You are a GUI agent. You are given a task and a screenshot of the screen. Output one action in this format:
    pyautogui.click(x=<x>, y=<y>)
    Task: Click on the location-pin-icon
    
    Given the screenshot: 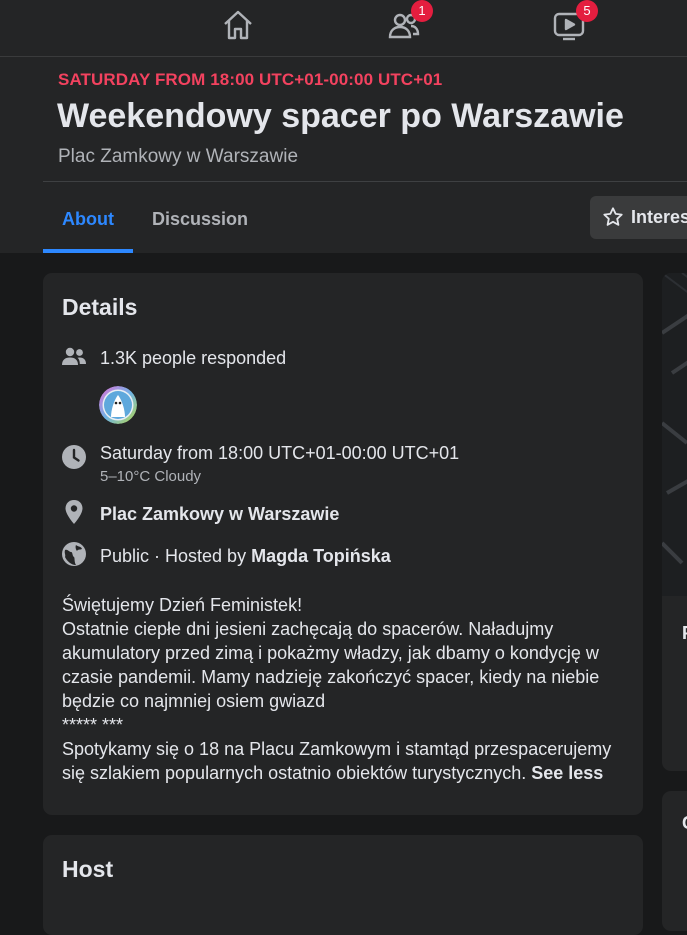 What is the action you would take?
    pyautogui.click(x=74, y=512)
    